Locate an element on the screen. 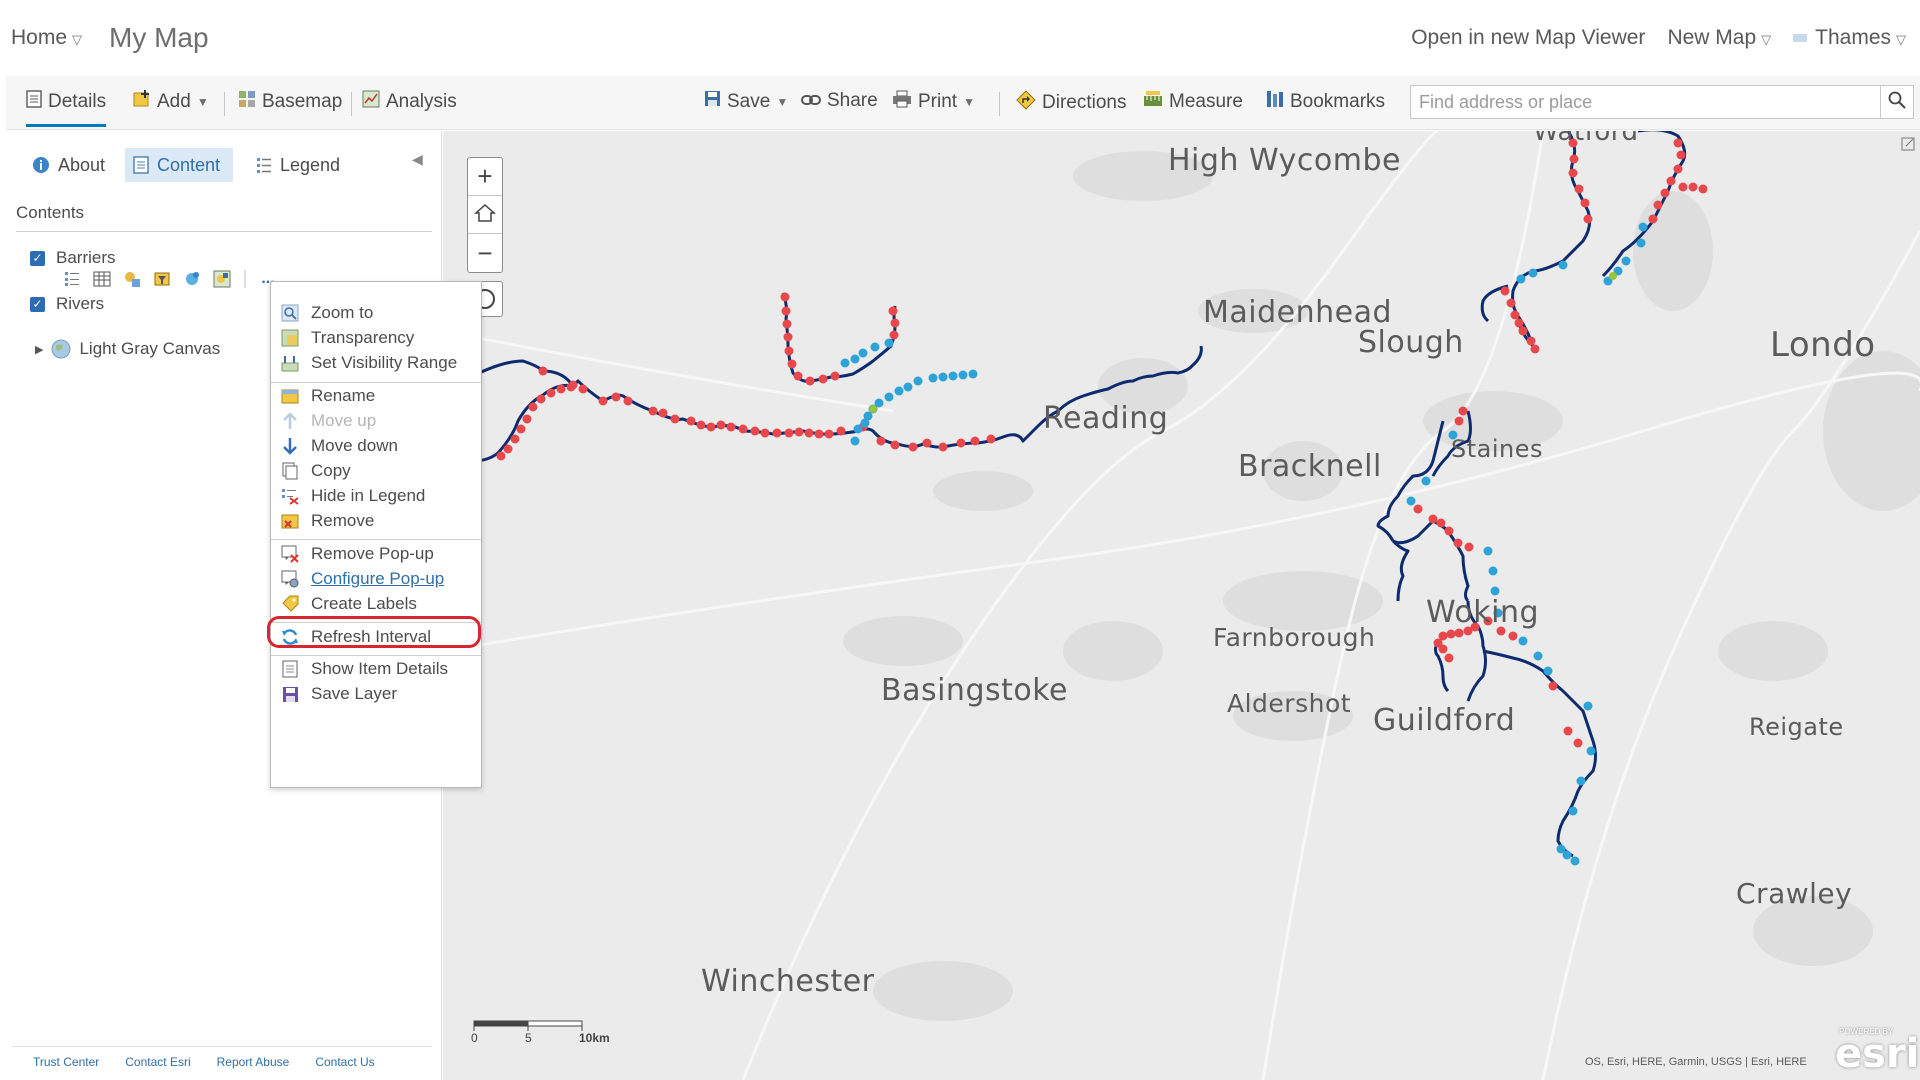  menu-item-visibility-range: Set Visibility Range is located at coordinates (376, 363).